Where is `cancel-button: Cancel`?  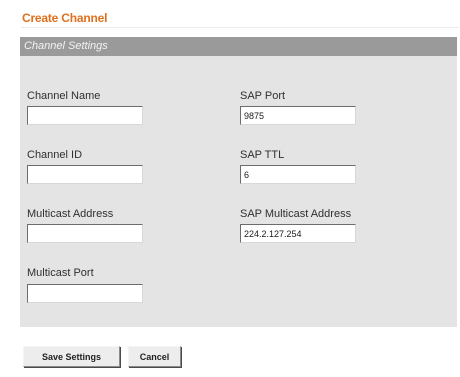 cancel-button: Cancel is located at coordinates (154, 356).